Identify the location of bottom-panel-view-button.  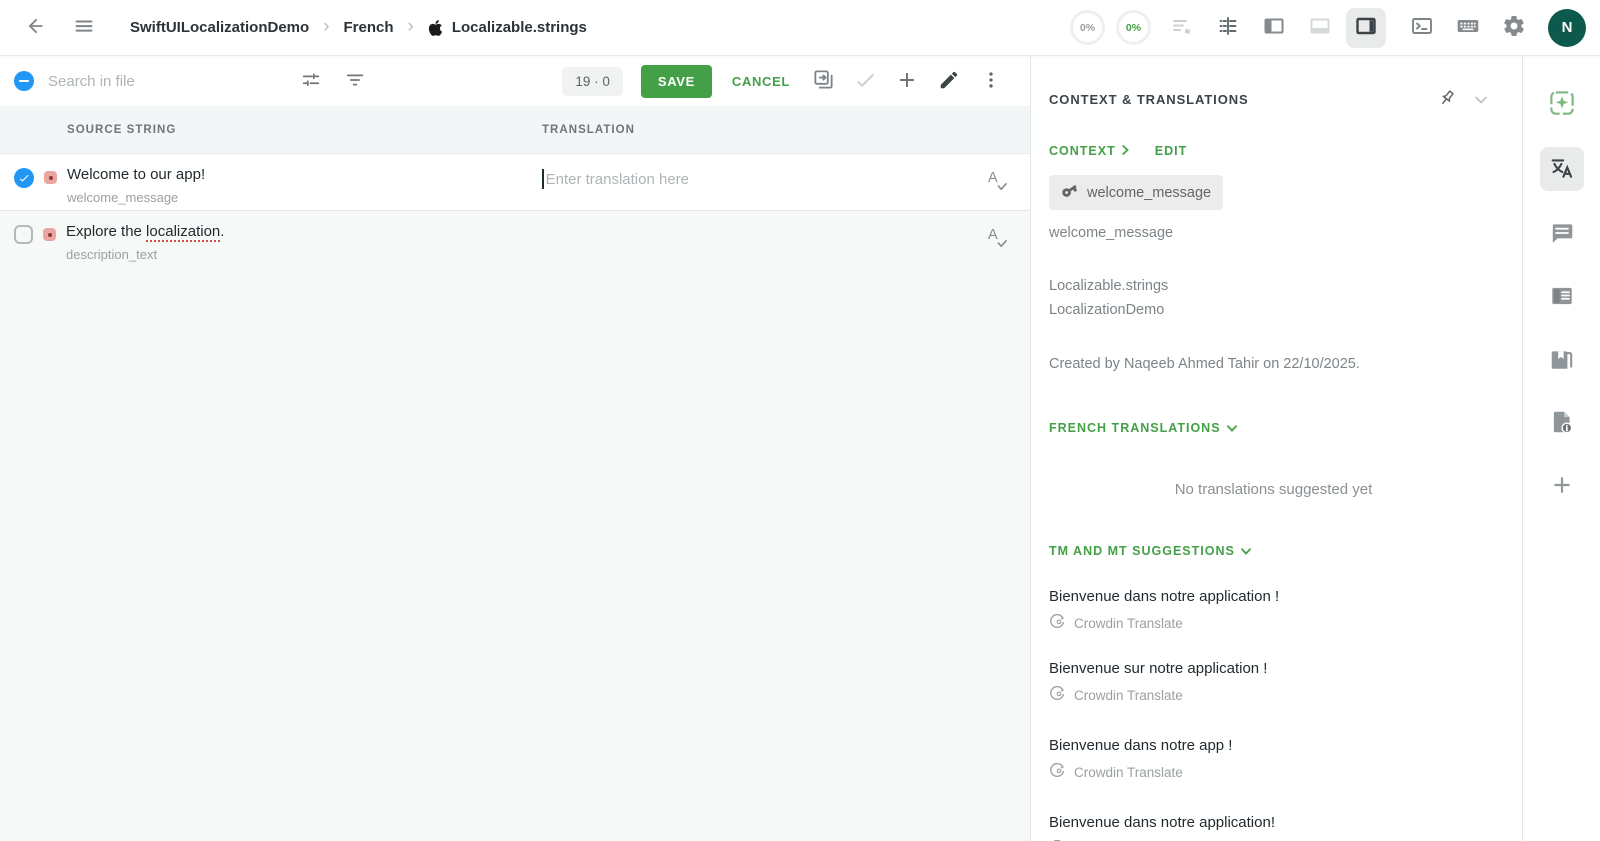
(1320, 28).